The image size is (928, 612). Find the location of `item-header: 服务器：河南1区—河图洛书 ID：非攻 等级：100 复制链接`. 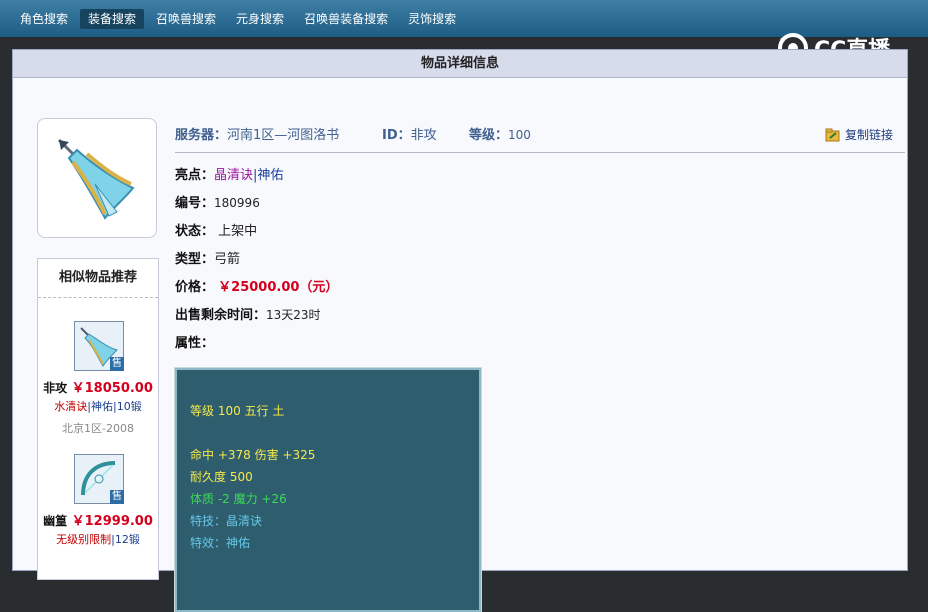

item-header: 服务器：河南1区—河图洛书 ID：非攻 等级：100 复制链接 is located at coordinates (540, 136).